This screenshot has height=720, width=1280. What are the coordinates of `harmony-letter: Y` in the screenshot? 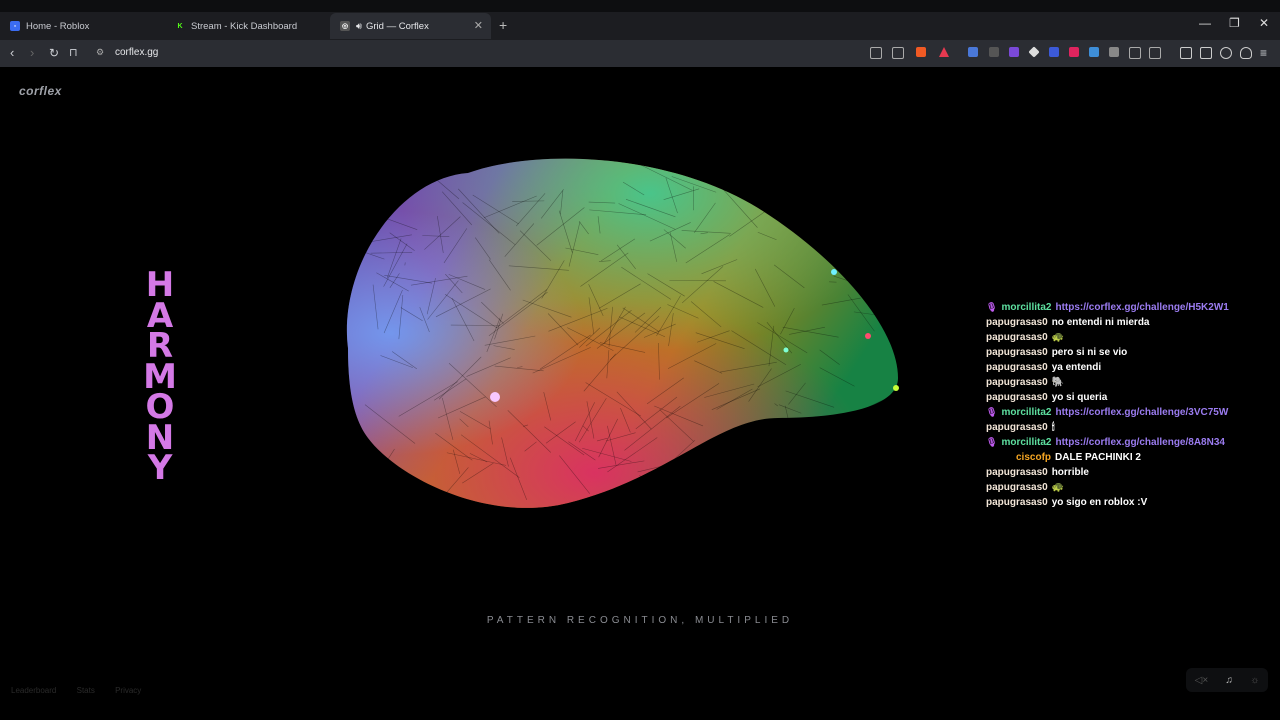 It's located at (160, 468).